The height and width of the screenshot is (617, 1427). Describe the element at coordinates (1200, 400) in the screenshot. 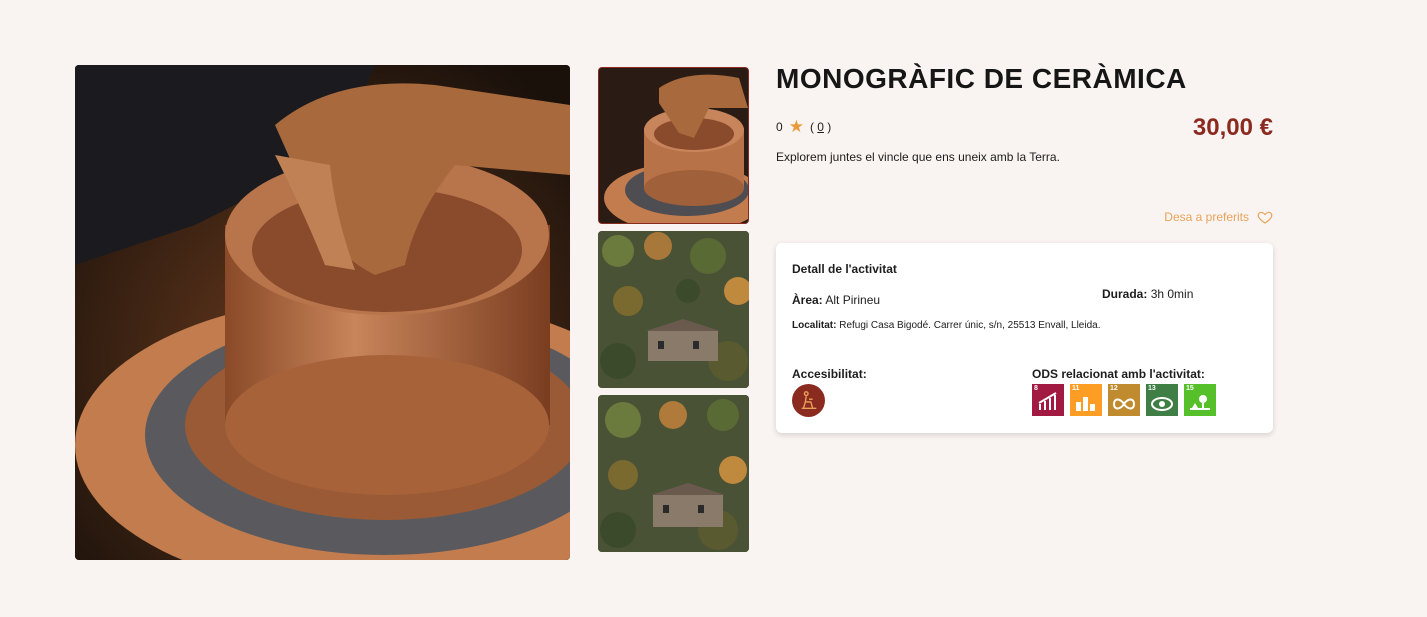

I see `sdg-15-icon: 15` at that location.